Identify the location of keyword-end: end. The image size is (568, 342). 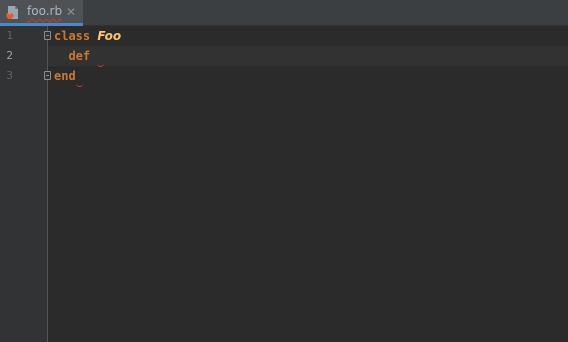
(65, 76).